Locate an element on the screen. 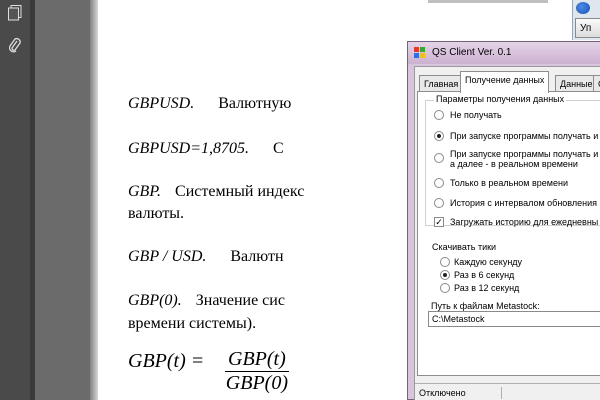  tab-data: Данные is located at coordinates (576, 83).